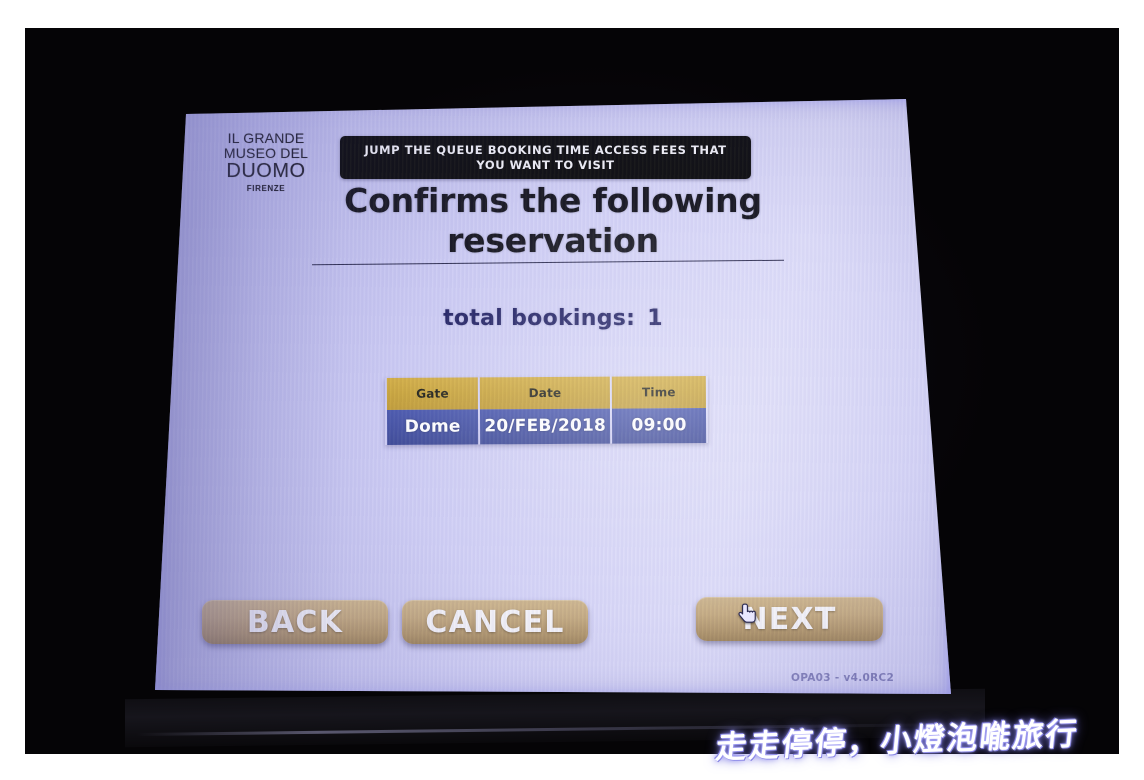  What do you see at coordinates (266, 171) in the screenshot?
I see `logo-line-3: DUOMO` at bounding box center [266, 171].